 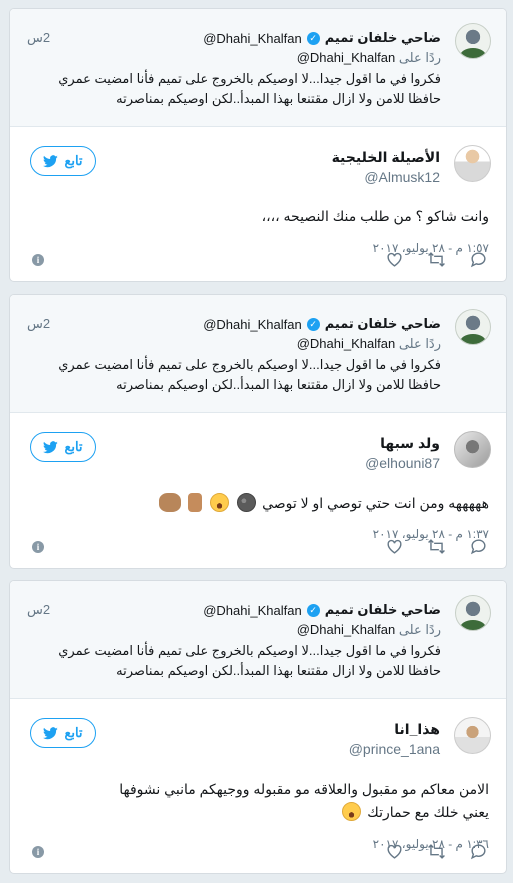 I want to click on tweet-text-line-2-text: يعني خلك مع حمارتك, so click(x=428, y=812).